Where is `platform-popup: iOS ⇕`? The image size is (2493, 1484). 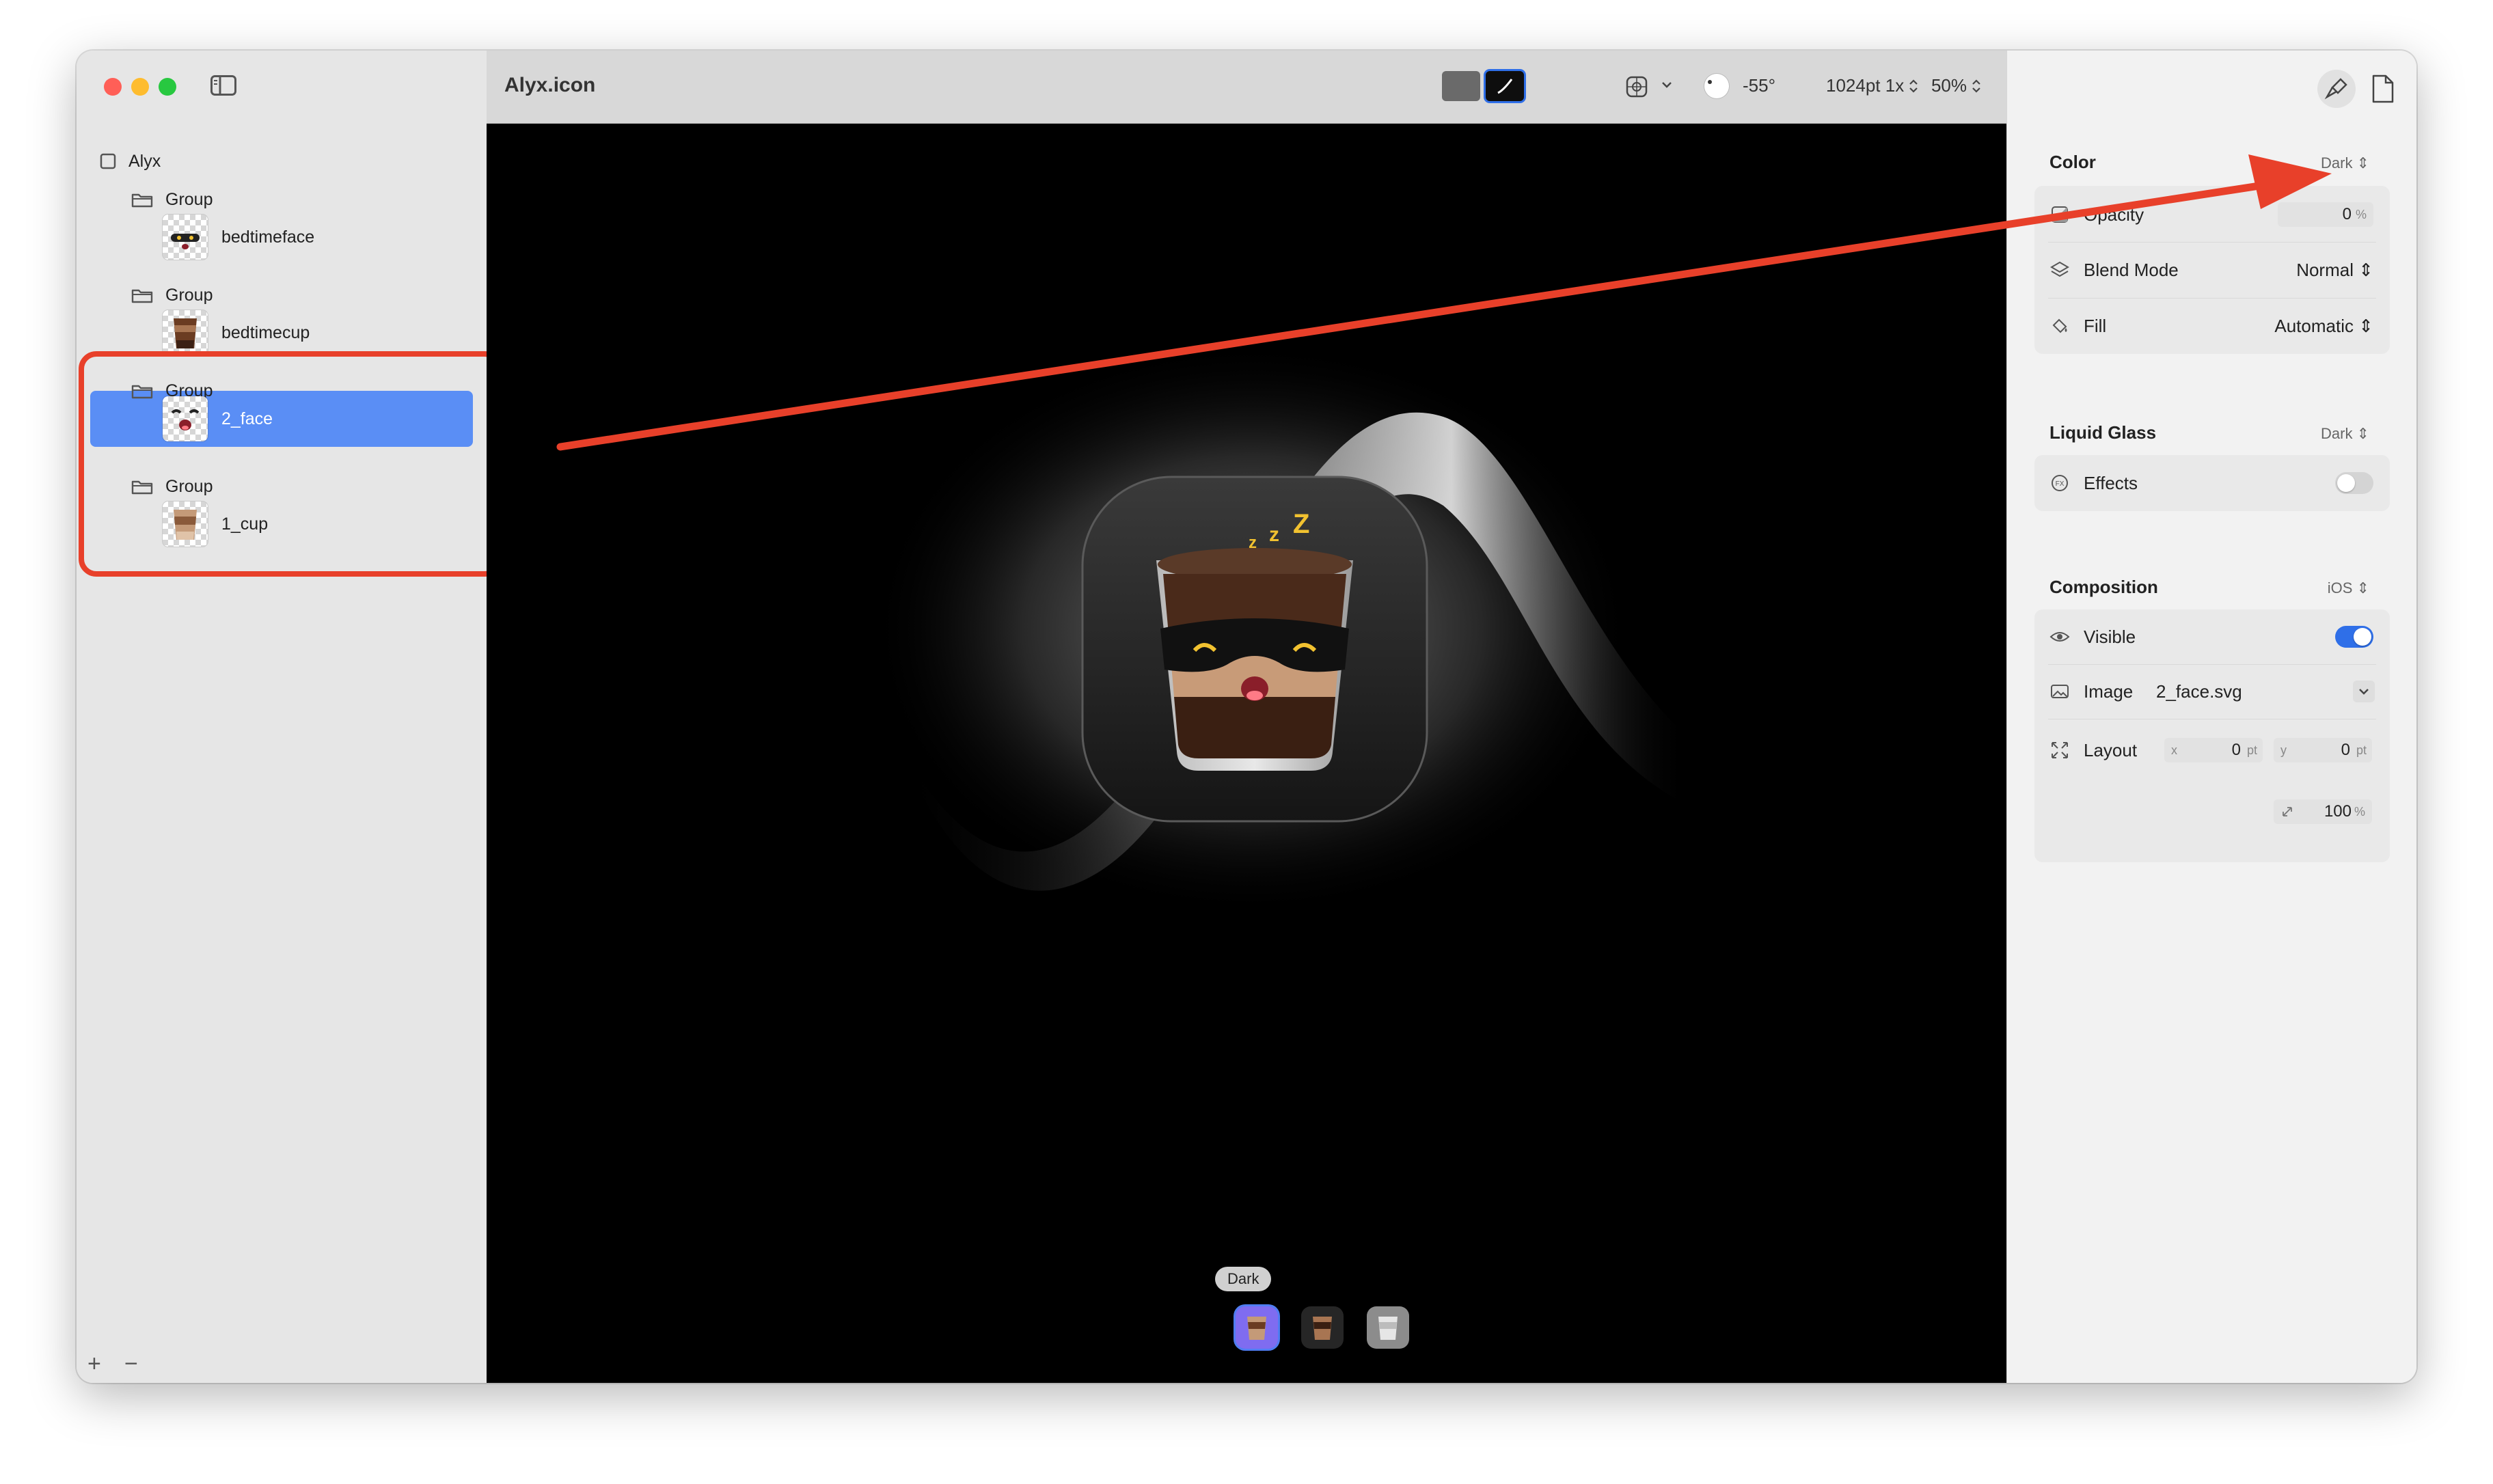 platform-popup: iOS ⇕ is located at coordinates (2348, 588).